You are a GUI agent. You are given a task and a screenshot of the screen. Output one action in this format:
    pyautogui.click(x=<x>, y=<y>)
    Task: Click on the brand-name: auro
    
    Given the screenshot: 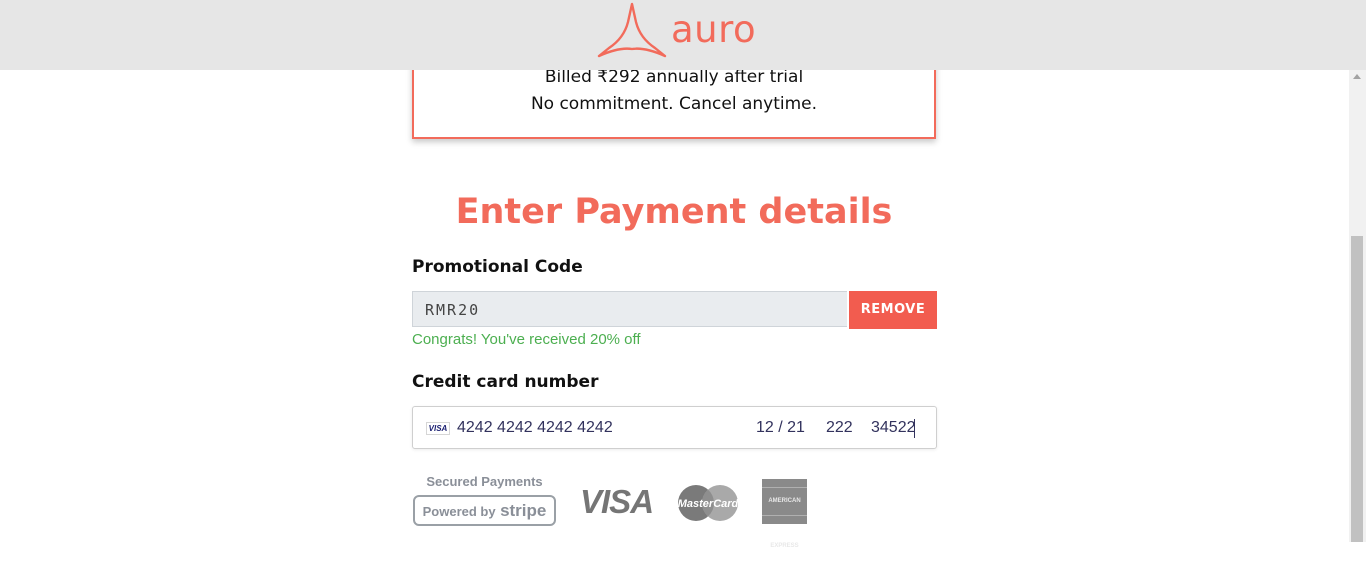 What is the action you would take?
    pyautogui.click(x=714, y=29)
    